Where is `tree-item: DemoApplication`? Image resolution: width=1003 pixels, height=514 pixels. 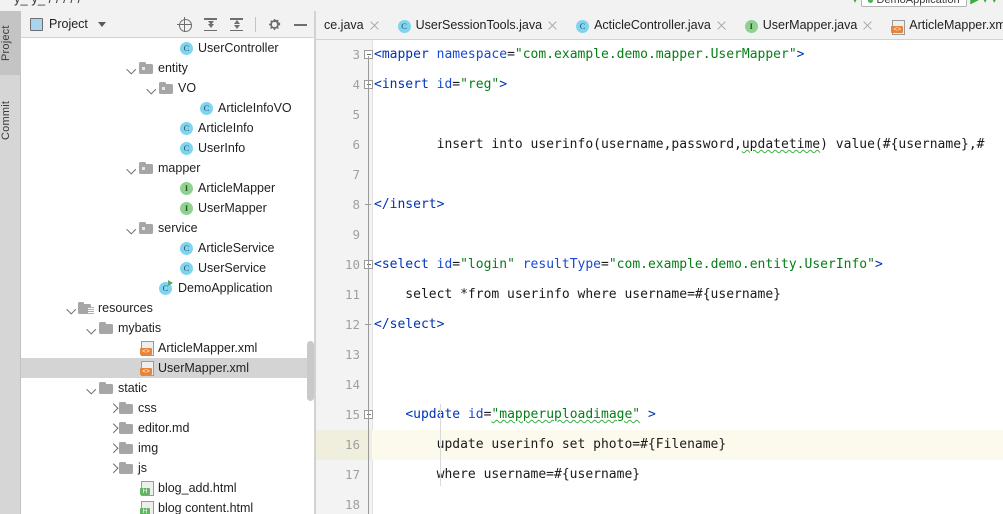 tree-item: DemoApplication is located at coordinates (168, 288).